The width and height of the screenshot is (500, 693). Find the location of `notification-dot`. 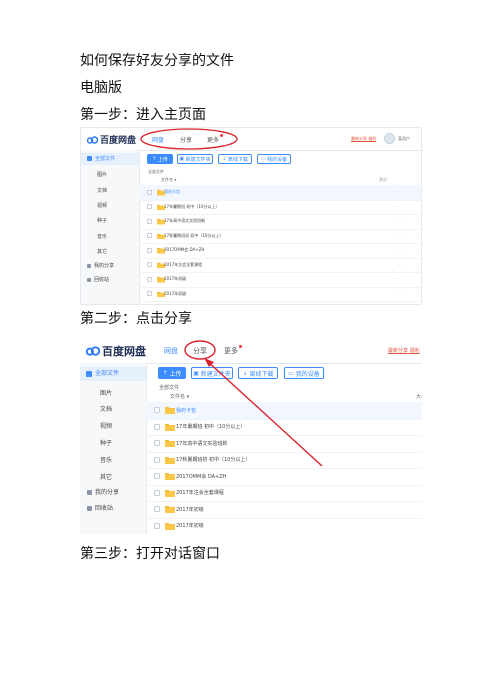

notification-dot is located at coordinates (240, 346).